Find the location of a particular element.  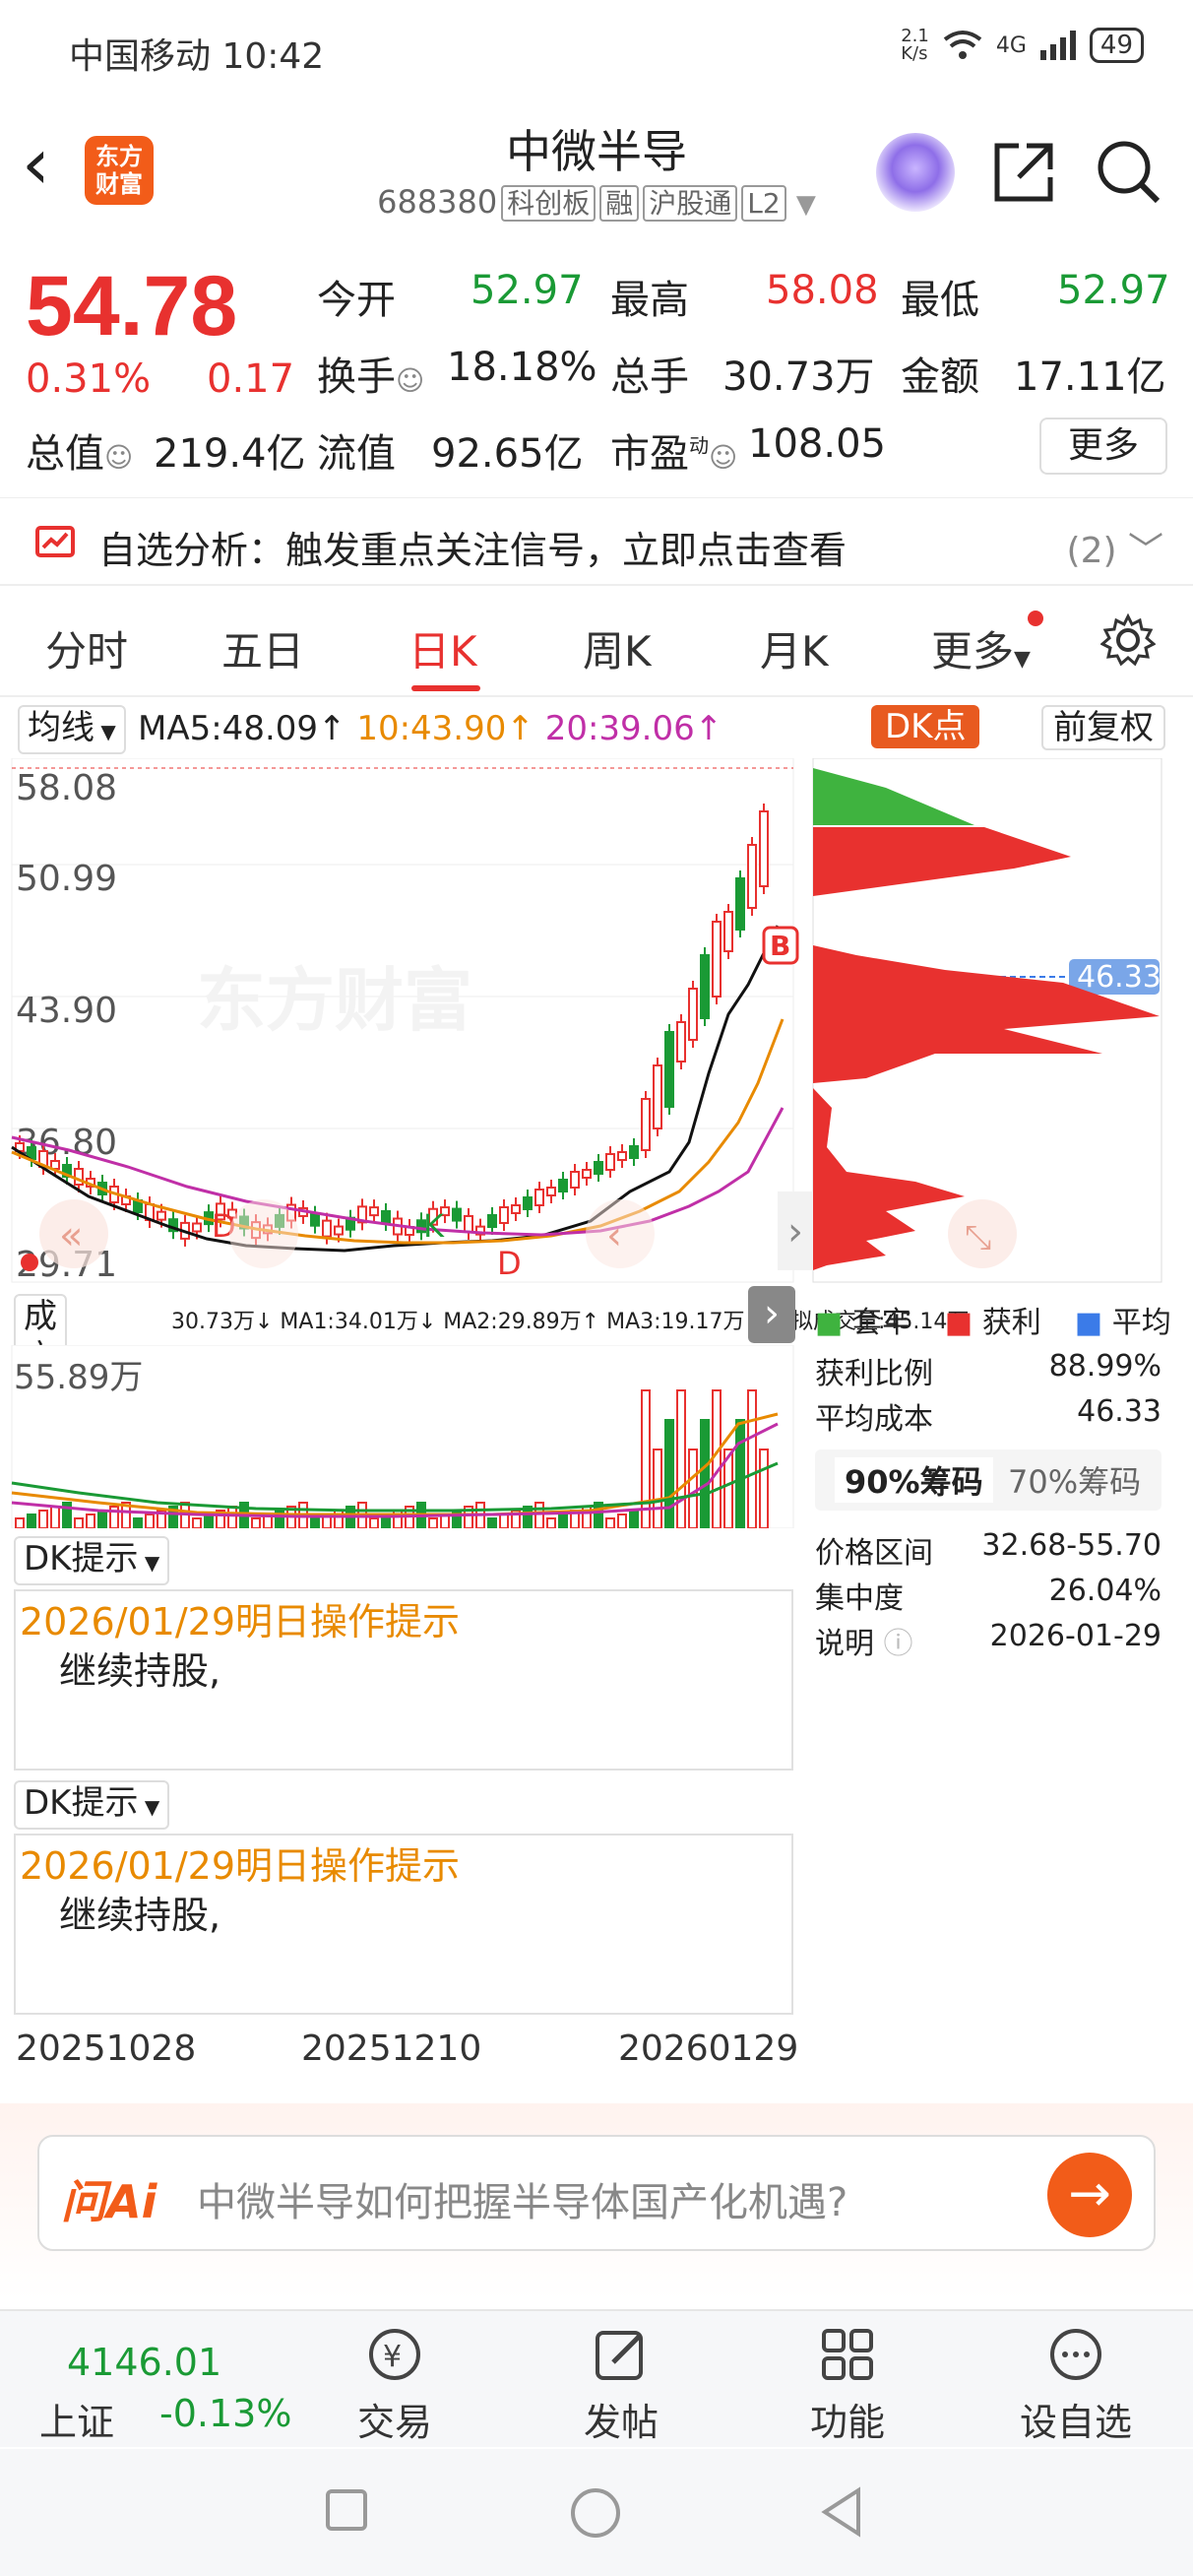

carrier-name: 中国移动 is located at coordinates (140, 56).